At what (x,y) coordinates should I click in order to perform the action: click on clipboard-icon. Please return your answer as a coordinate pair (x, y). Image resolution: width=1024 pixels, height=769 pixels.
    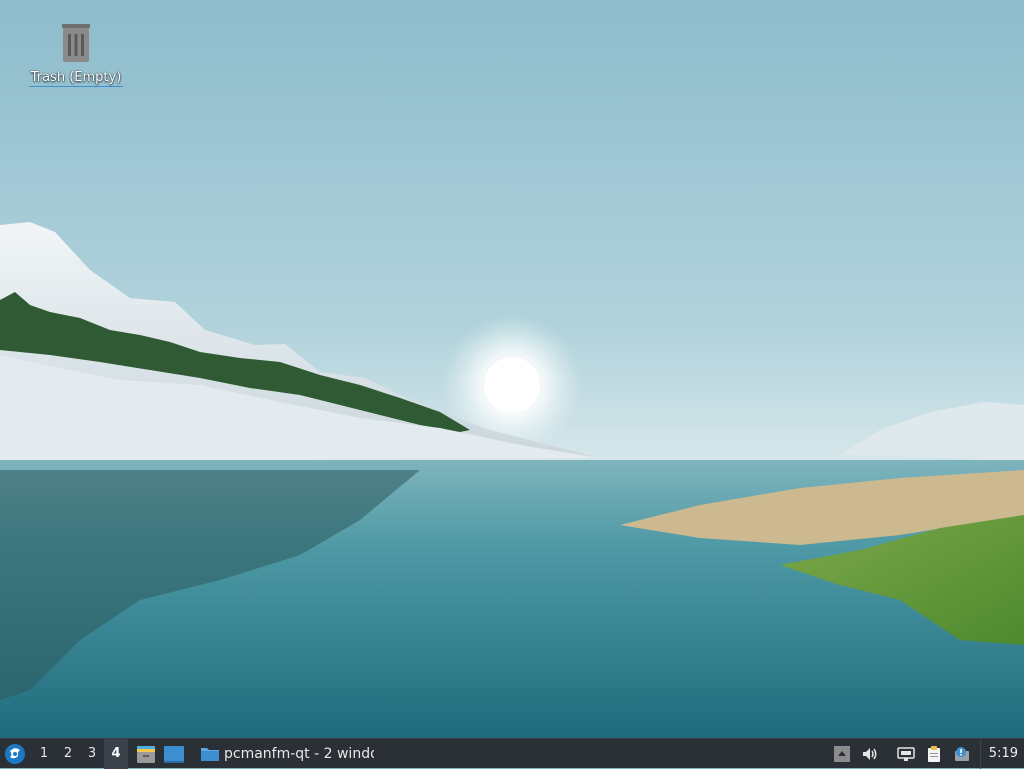
    Looking at the image, I should click on (933, 753).